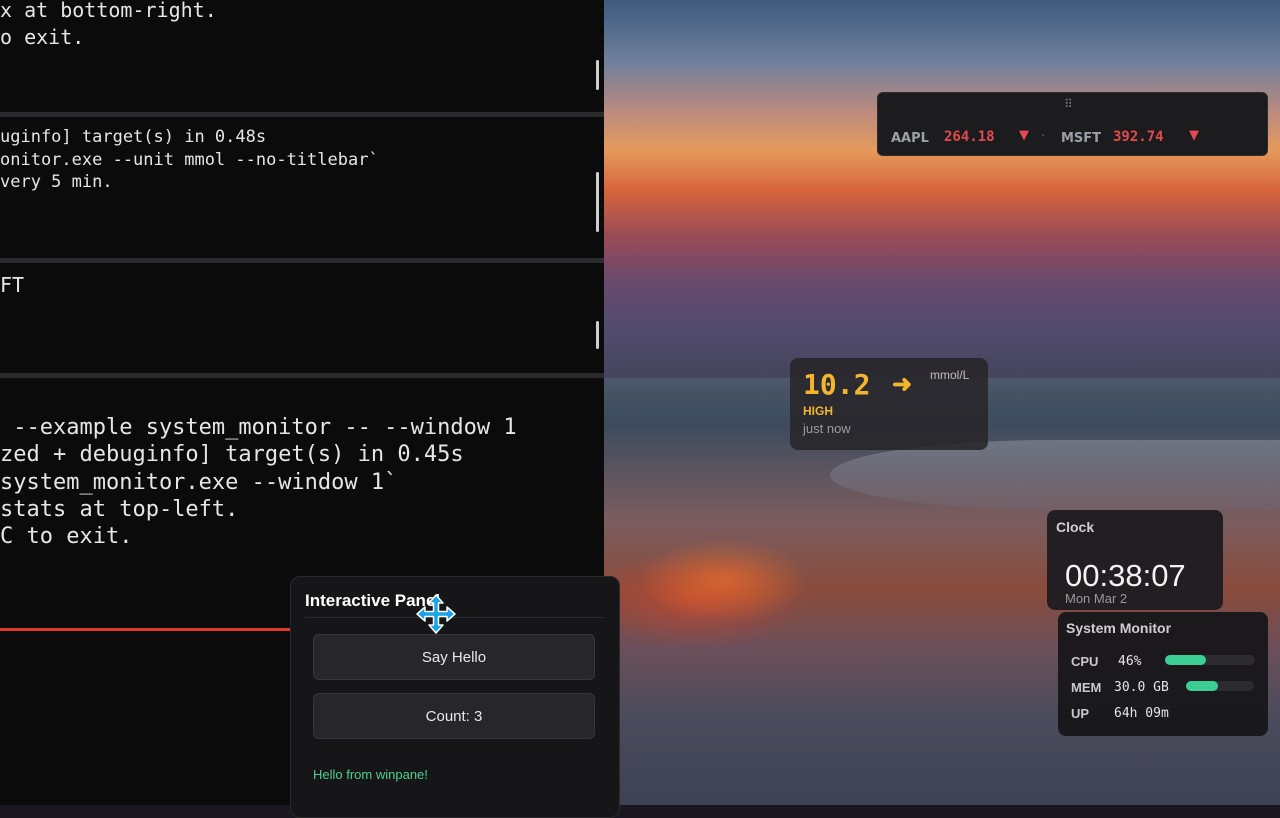 This screenshot has height=818, width=1280. Describe the element at coordinates (1141, 713) in the screenshot. I see `uptime-value: 64h 09m` at that location.